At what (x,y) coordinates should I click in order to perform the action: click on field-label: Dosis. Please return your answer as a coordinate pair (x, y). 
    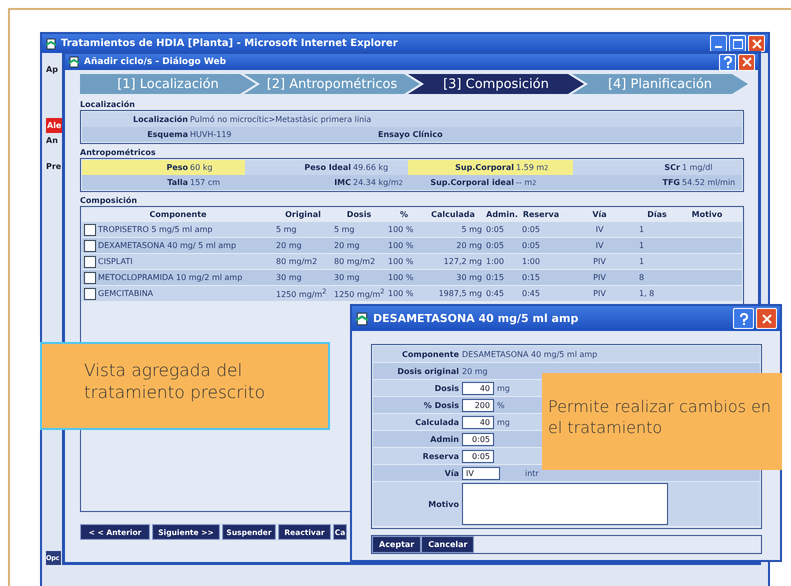
    Looking at the image, I should click on (447, 388).